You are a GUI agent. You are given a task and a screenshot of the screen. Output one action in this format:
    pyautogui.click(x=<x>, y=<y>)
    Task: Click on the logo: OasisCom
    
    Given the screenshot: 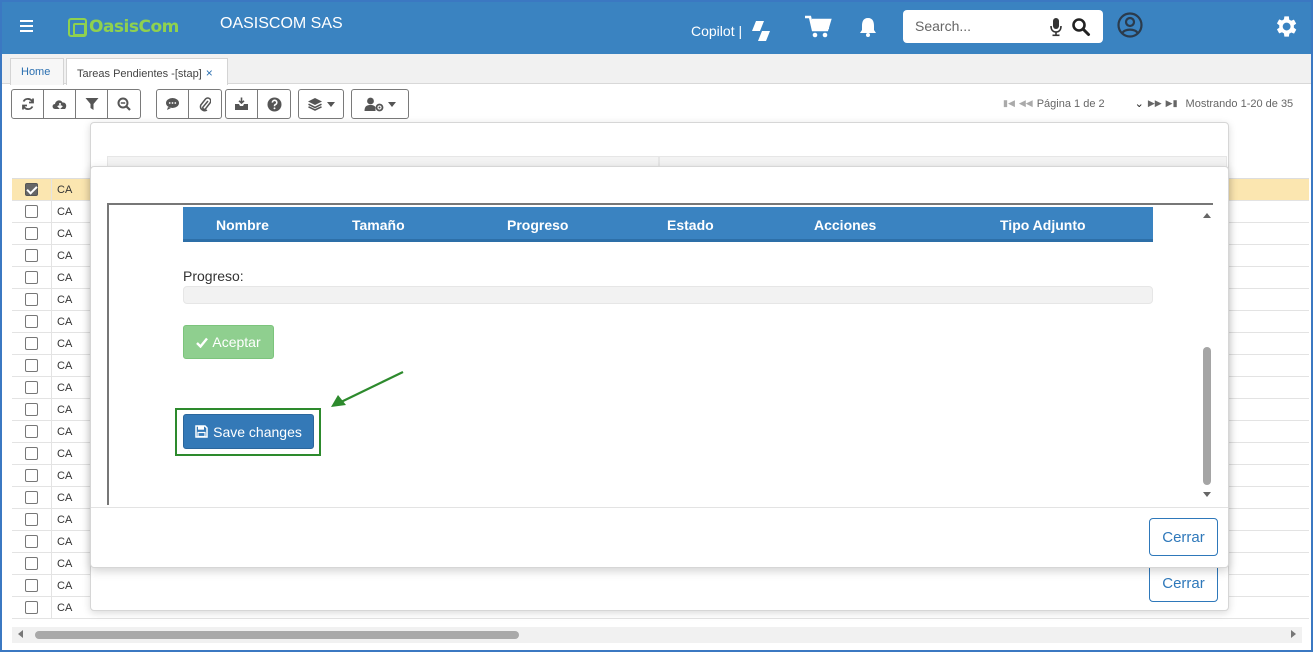 What is the action you would take?
    pyautogui.click(x=123, y=27)
    